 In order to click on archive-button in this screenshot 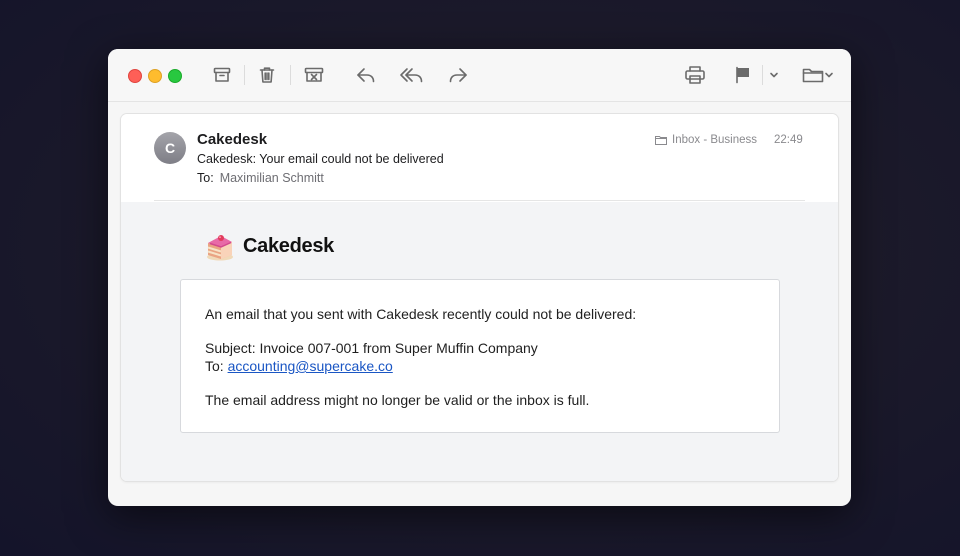, I will do `click(222, 75)`.